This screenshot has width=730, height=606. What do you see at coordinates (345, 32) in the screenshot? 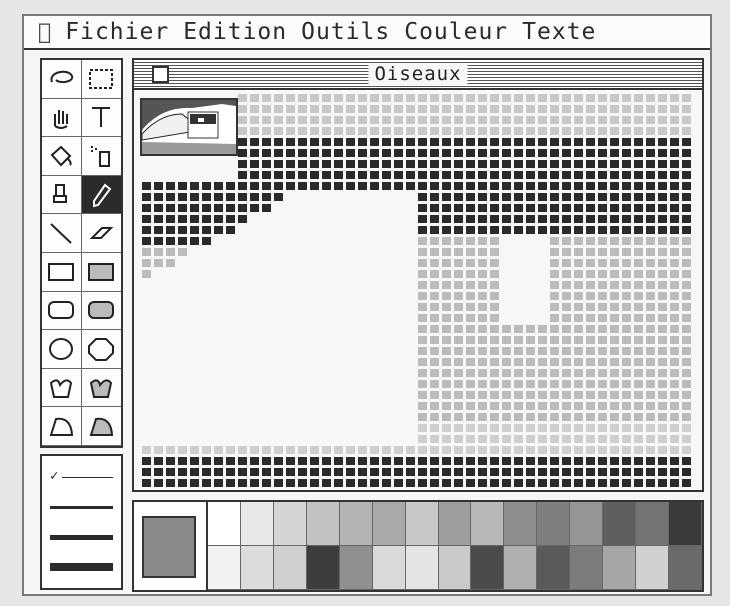
I see `menu-outils: Outils` at bounding box center [345, 32].